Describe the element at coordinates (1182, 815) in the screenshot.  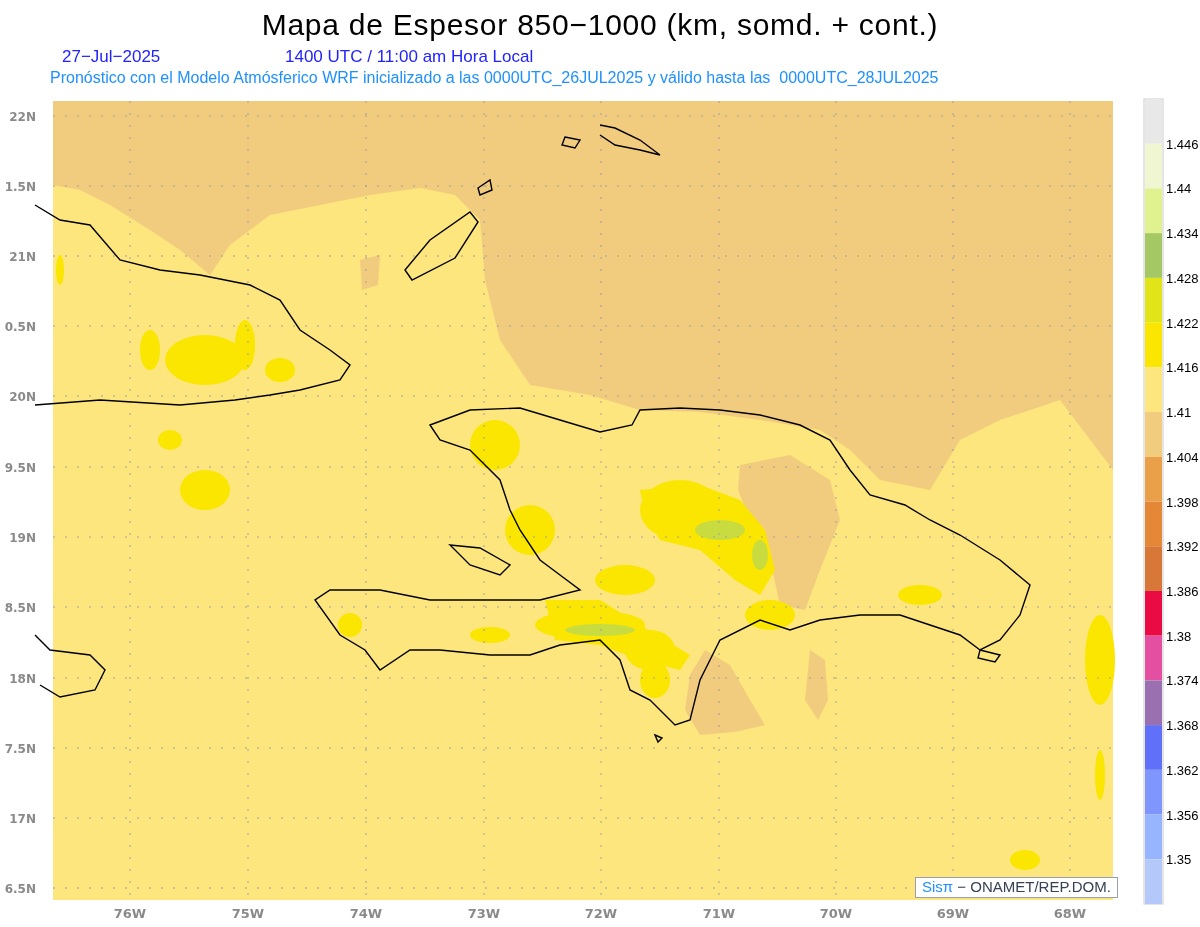
I see `legend-label: 1.356` at that location.